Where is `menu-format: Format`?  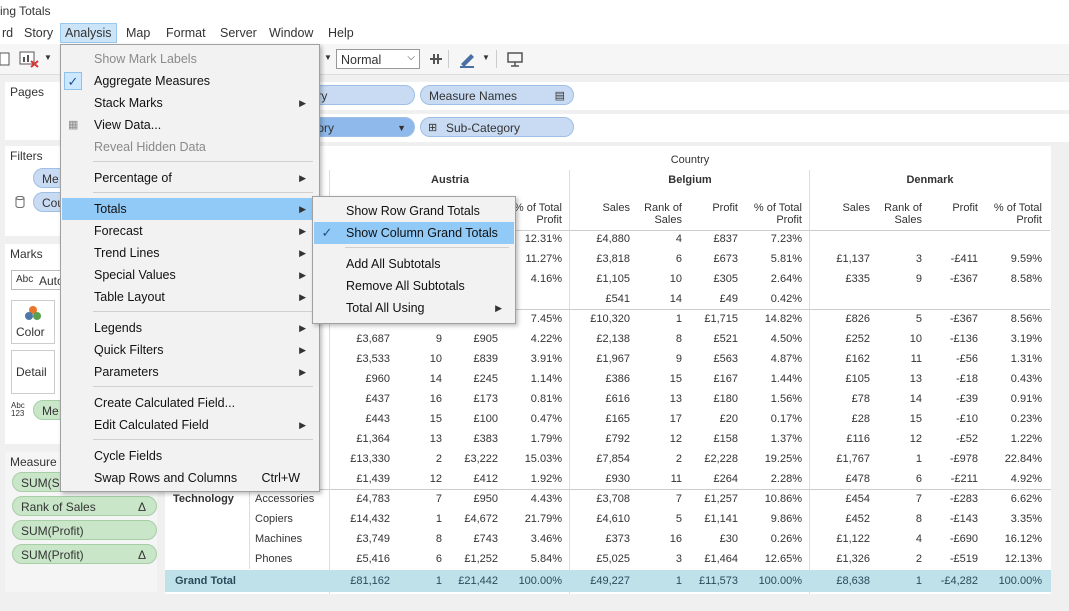 menu-format: Format is located at coordinates (186, 33).